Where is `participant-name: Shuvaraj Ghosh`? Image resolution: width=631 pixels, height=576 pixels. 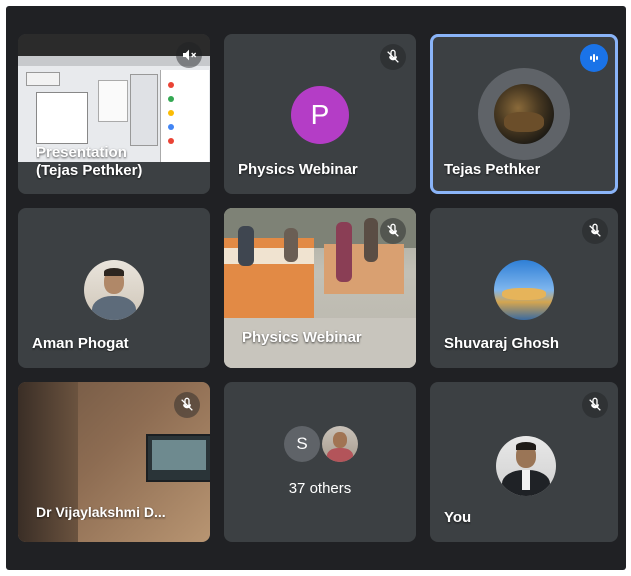 participant-name: Shuvaraj Ghosh is located at coordinates (502, 343).